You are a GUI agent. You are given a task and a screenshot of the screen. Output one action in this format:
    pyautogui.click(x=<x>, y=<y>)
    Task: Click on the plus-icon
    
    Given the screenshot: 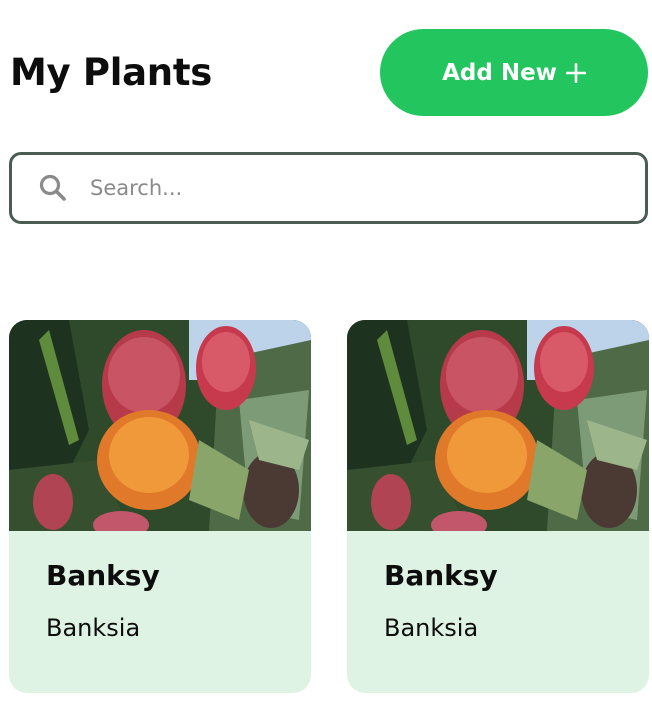 What is the action you would take?
    pyautogui.click(x=576, y=72)
    